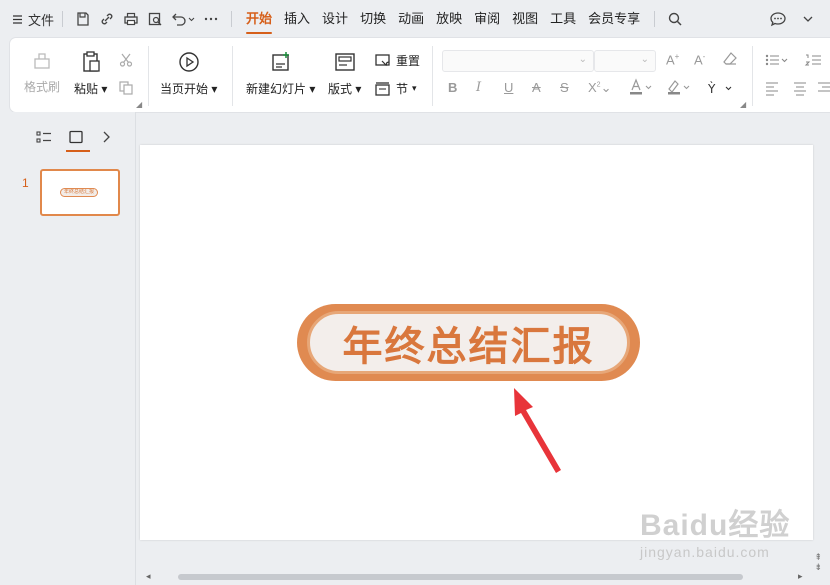  I want to click on new-slide-button: 新建幻灯片 ▾, so click(280, 73).